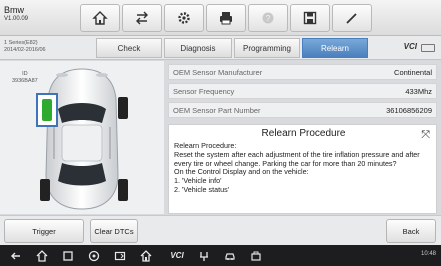 The height and width of the screenshot is (266, 441). I want to click on vehicle-swap-icon, so click(142, 18).